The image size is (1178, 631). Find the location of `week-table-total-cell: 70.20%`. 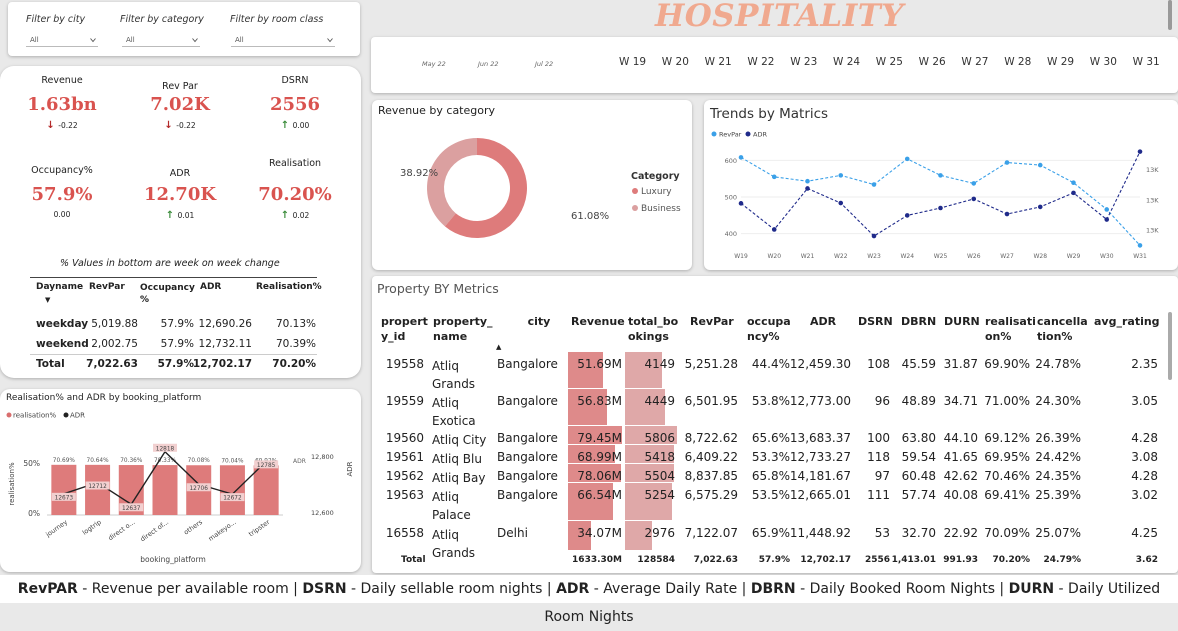

week-table-total-cell: 70.20% is located at coordinates (294, 364).